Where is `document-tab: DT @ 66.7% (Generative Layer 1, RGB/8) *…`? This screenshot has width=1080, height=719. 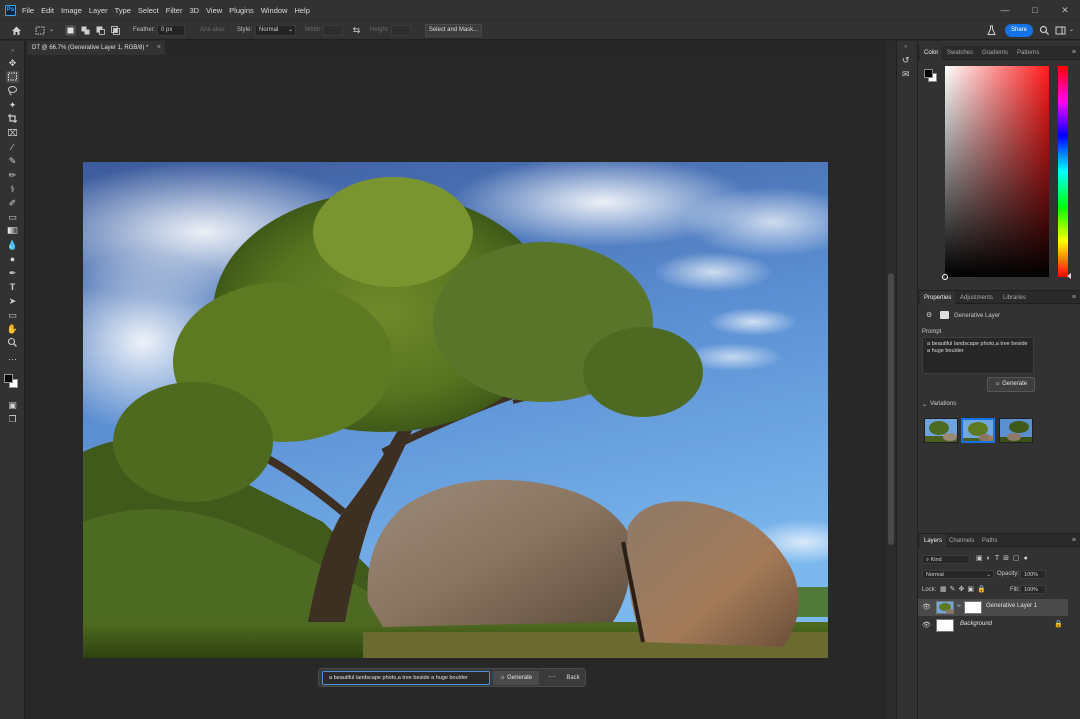
document-tab: DT @ 66.7% (Generative Layer 1, RGB/8) *… is located at coordinates (96, 48).